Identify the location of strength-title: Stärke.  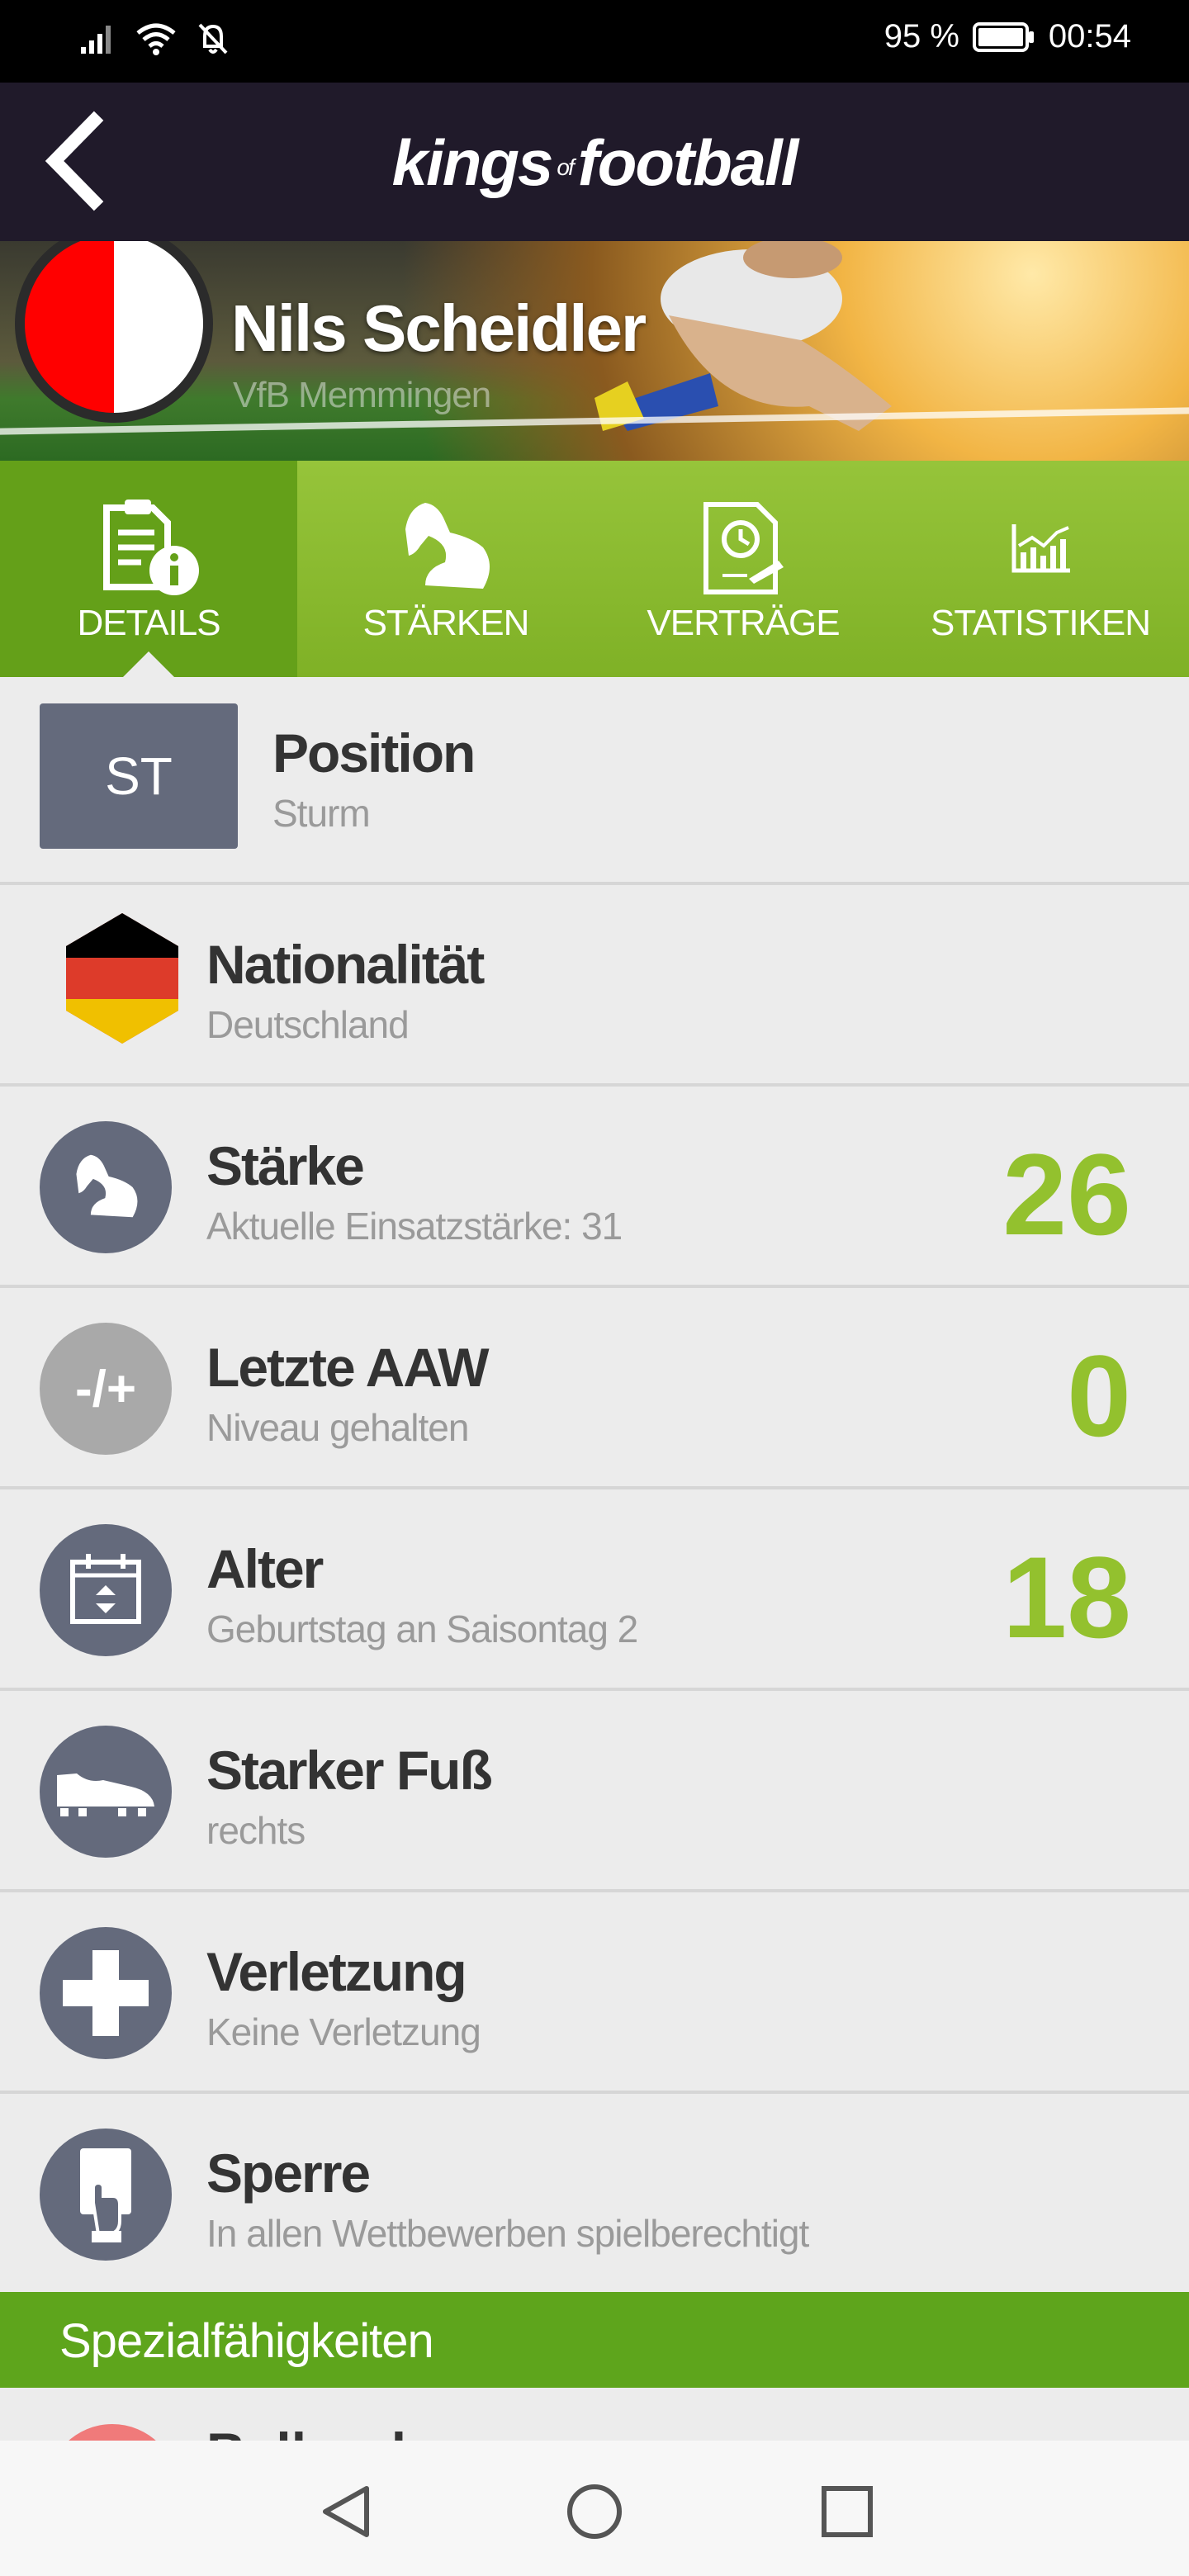
(285, 1165).